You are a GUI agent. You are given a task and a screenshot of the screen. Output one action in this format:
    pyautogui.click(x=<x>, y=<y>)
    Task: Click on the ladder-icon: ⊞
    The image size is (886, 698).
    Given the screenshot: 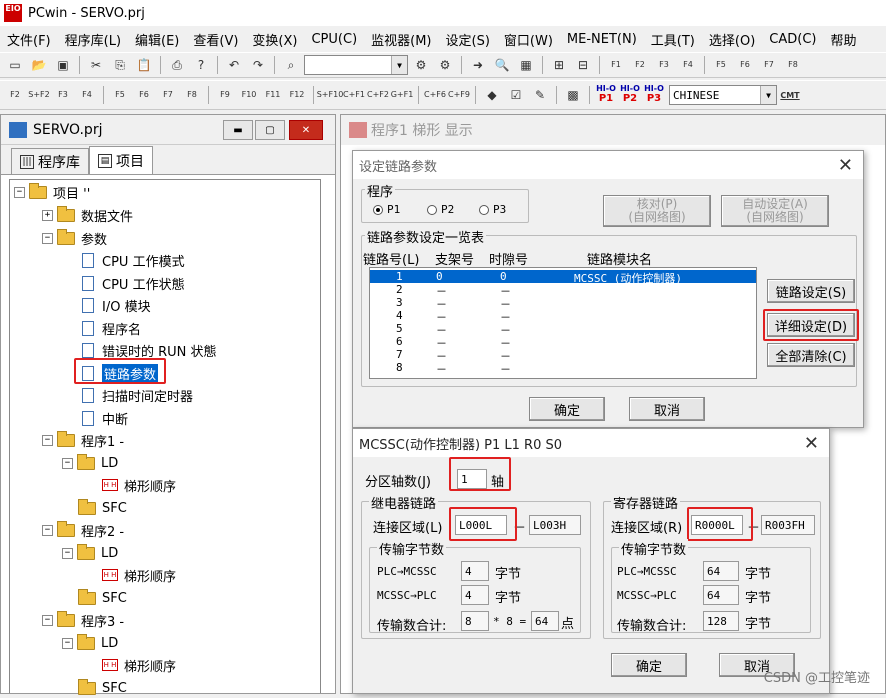 What is the action you would take?
    pyautogui.click(x=559, y=65)
    